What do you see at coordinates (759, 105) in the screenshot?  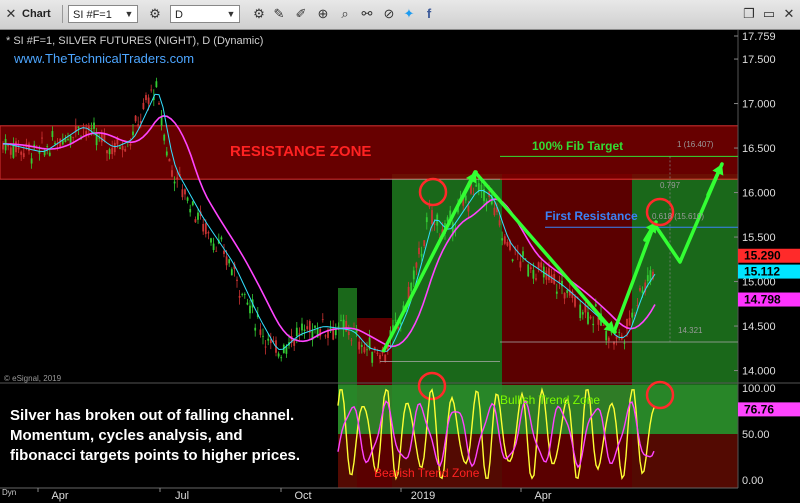 I see `y-tick-label: 17.000` at bounding box center [759, 105].